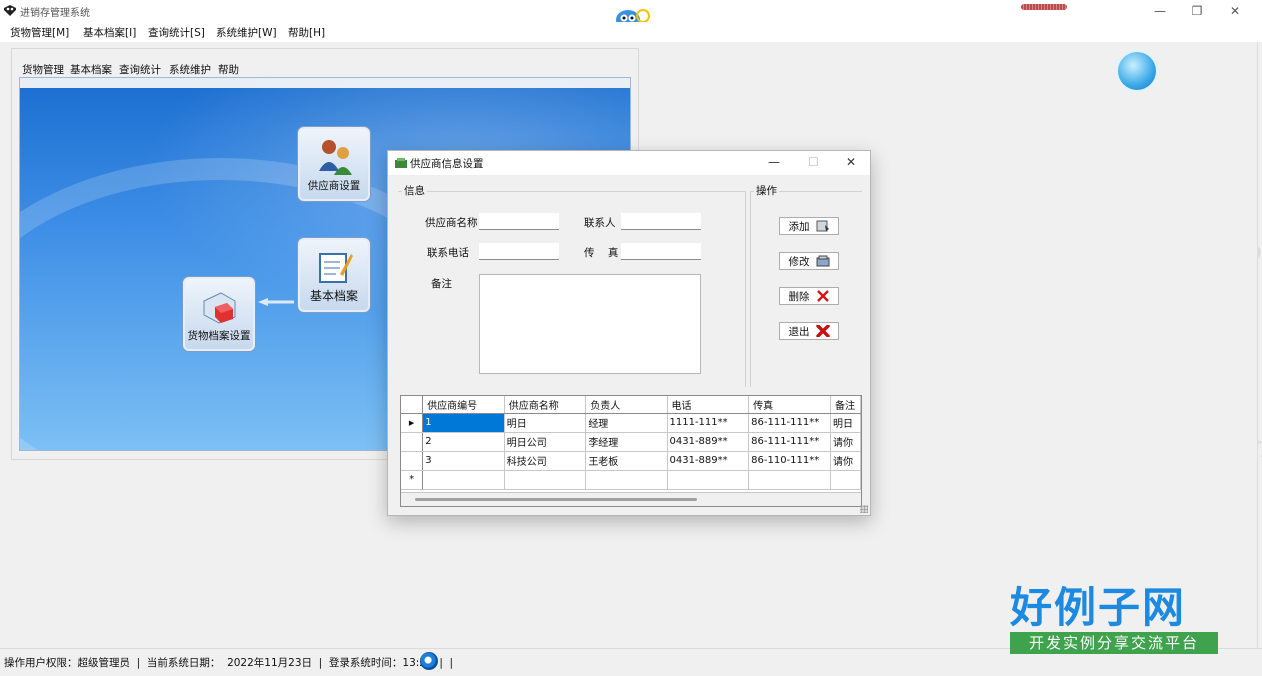  Describe the element at coordinates (708, 405) in the screenshot. I see `column-header: 电话` at that location.